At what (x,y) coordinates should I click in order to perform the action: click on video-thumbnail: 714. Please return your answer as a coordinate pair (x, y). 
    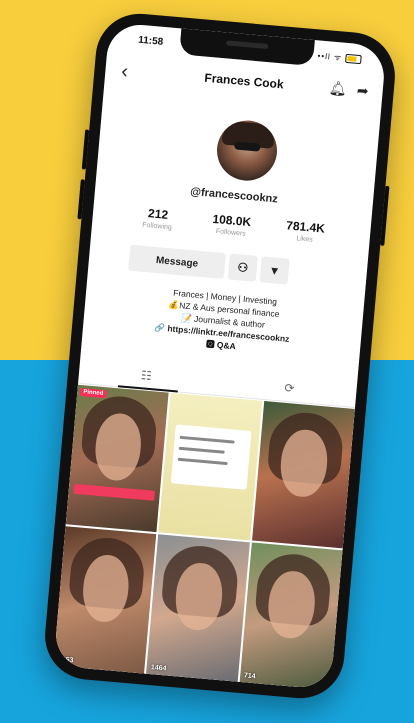
    Looking at the image, I should click on (291, 616).